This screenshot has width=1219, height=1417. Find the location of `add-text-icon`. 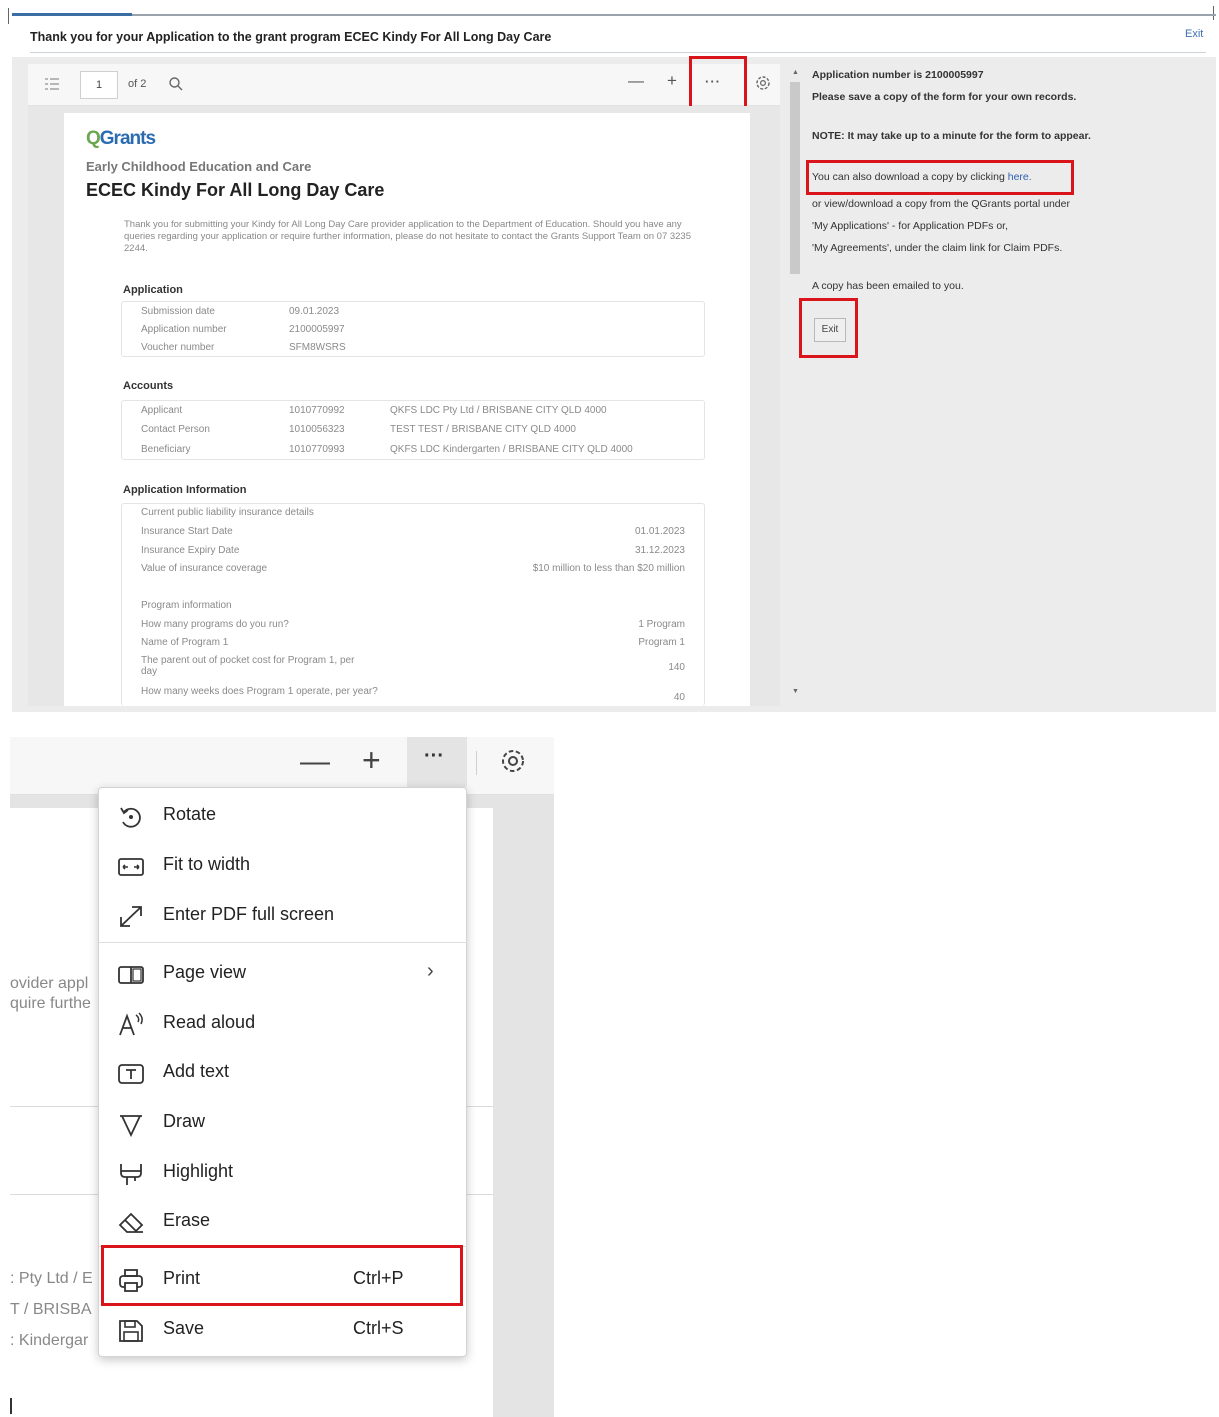

add-text-icon is located at coordinates (131, 1074).